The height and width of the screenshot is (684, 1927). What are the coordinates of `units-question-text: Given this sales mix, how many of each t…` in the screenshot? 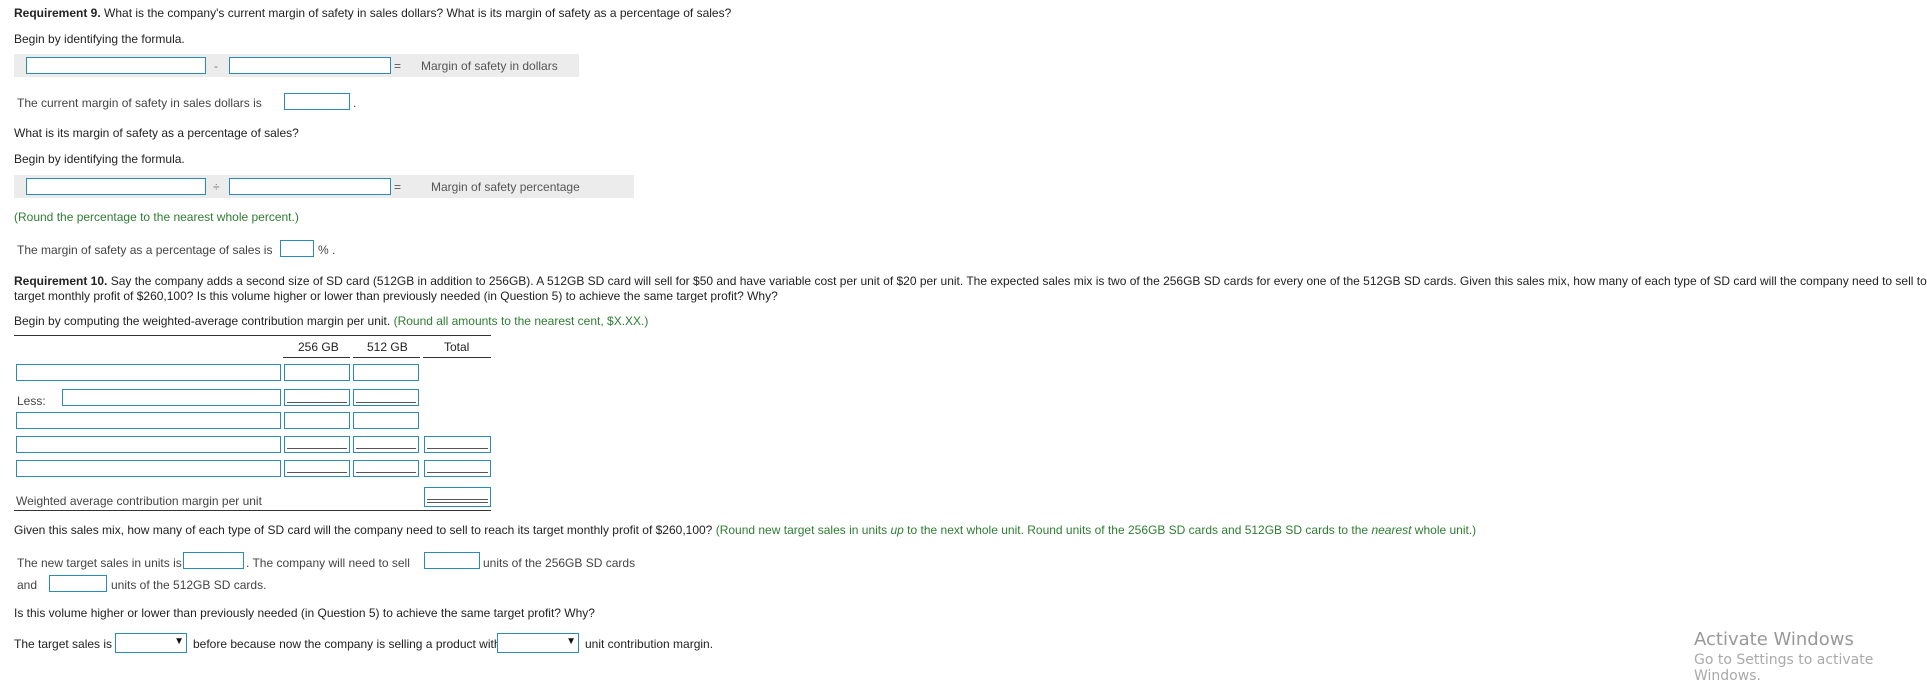 It's located at (363, 530).